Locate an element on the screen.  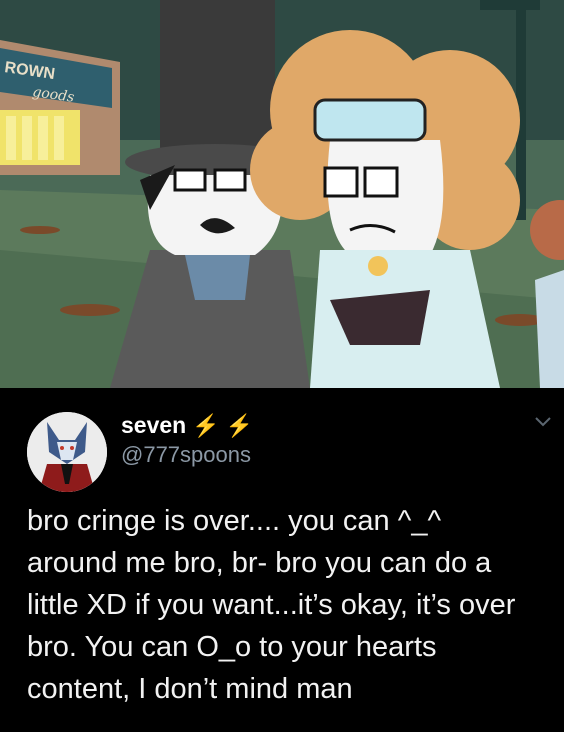
tweet-line: content, I don’t mind man is located at coordinates (190, 689).